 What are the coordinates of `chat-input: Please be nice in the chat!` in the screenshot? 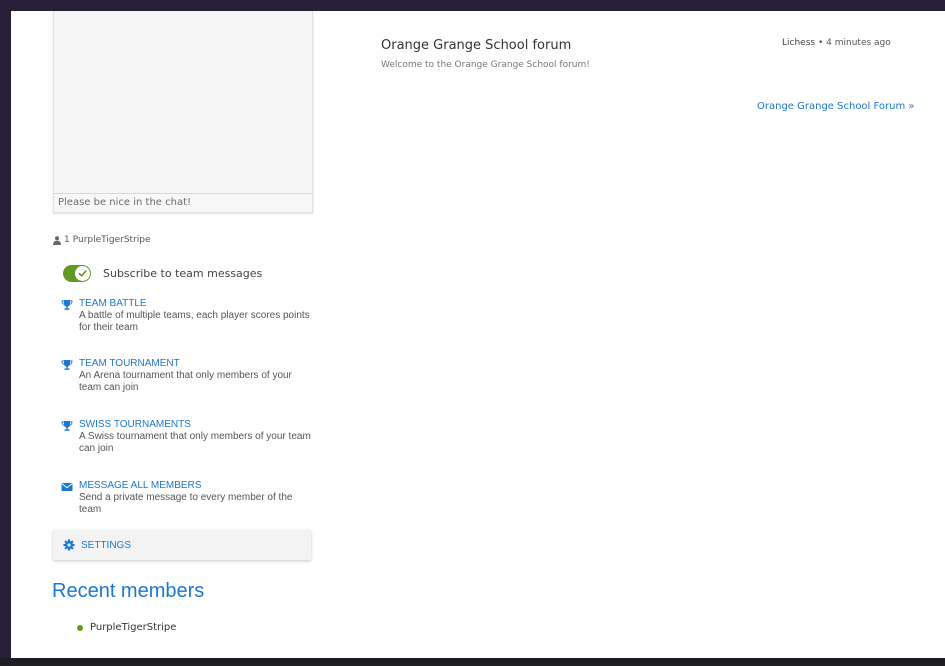 It's located at (183, 202).